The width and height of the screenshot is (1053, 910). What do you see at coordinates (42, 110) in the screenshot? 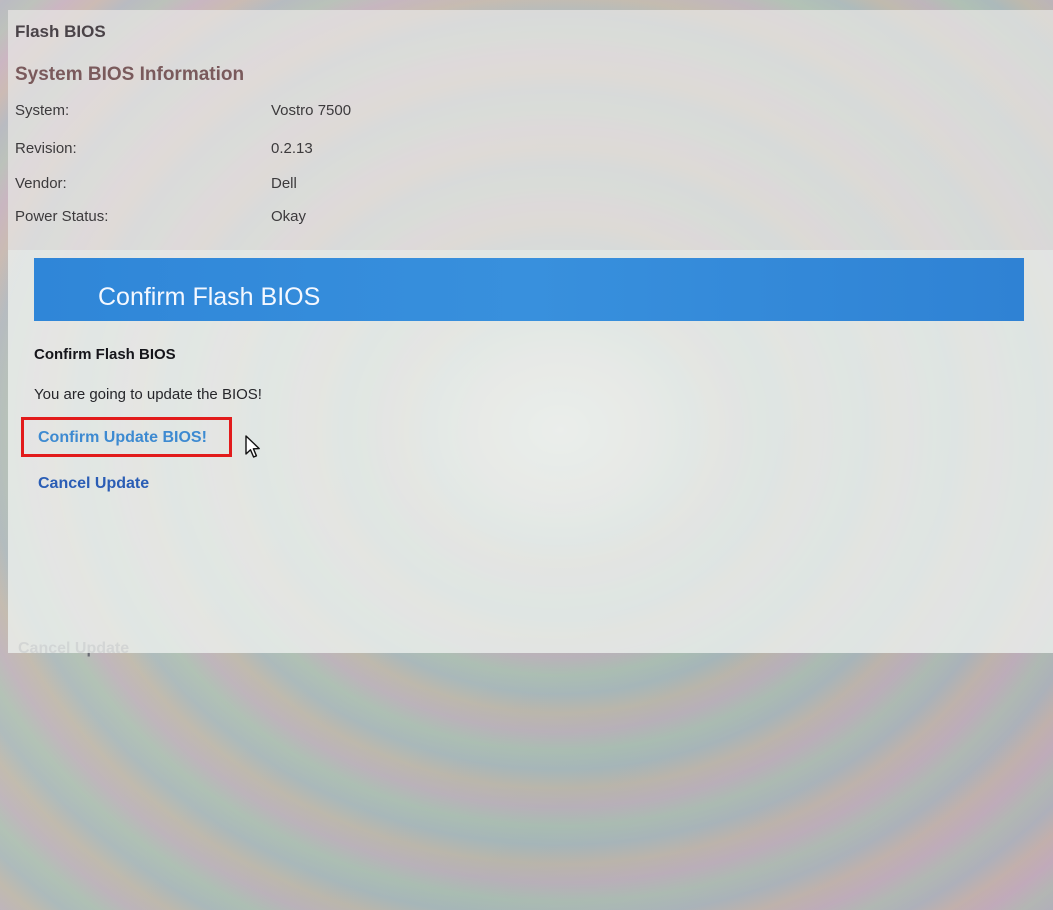
I see `info-label-system: System:` at bounding box center [42, 110].